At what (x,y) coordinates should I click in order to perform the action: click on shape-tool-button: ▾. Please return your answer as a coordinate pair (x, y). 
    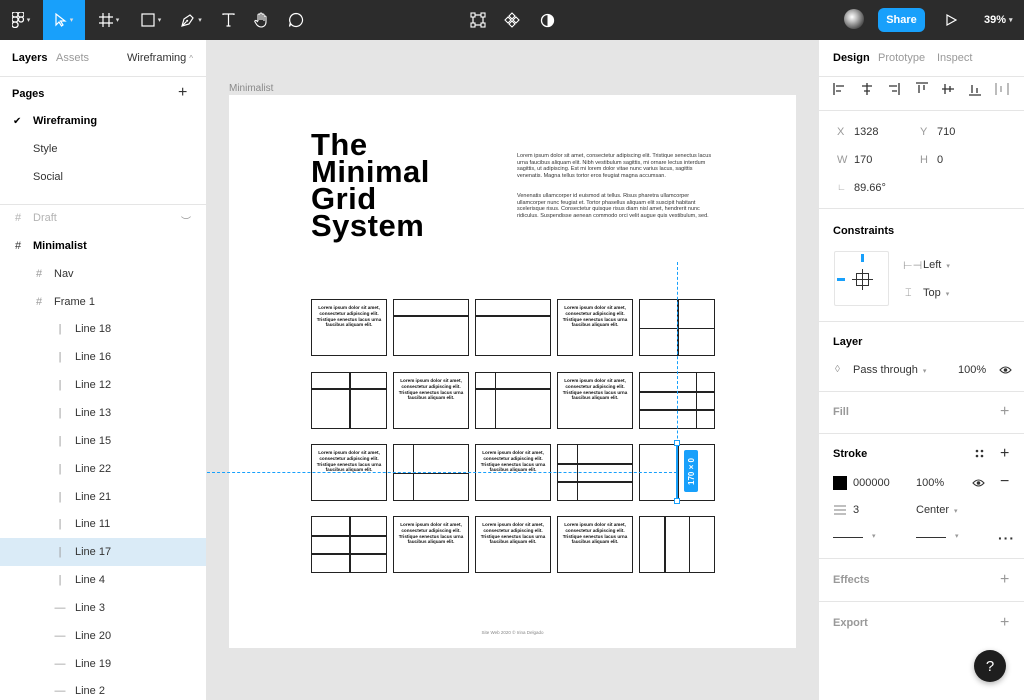
    Looking at the image, I should click on (151, 20).